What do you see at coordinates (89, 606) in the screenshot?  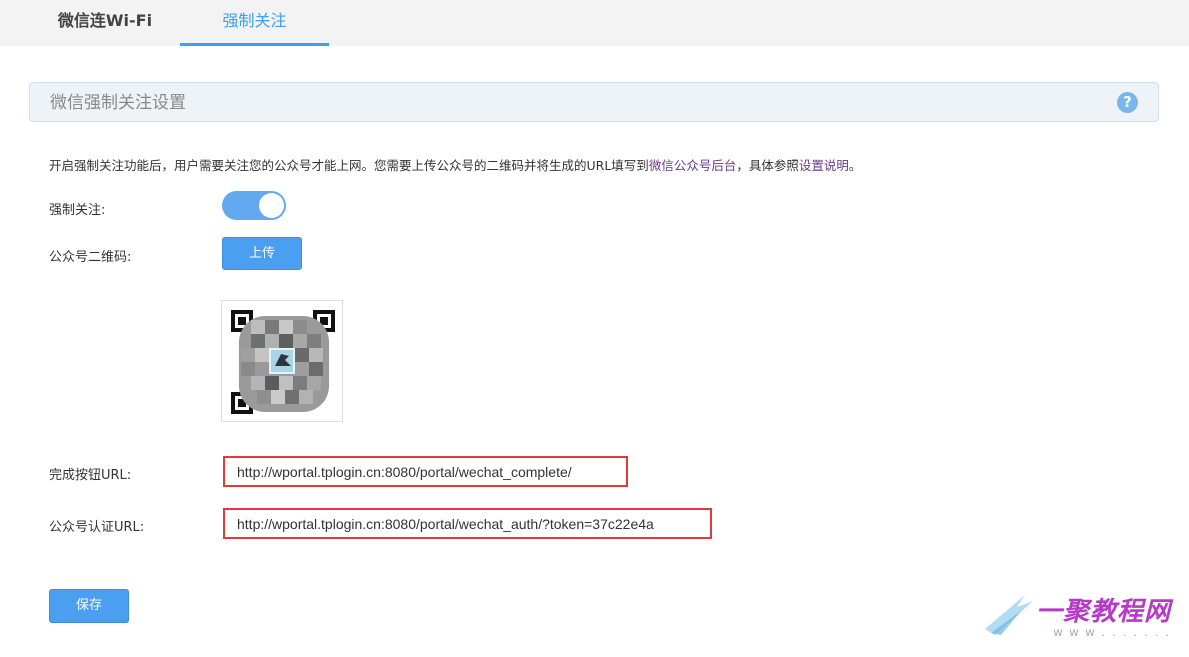 I see `save-button: 保存` at bounding box center [89, 606].